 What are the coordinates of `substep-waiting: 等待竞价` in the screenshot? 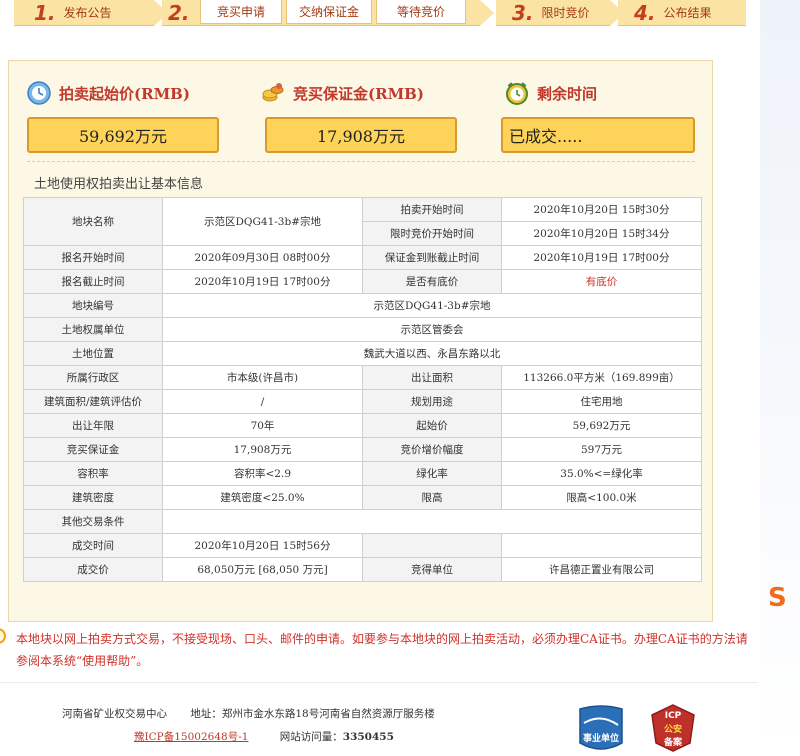 It's located at (421, 12).